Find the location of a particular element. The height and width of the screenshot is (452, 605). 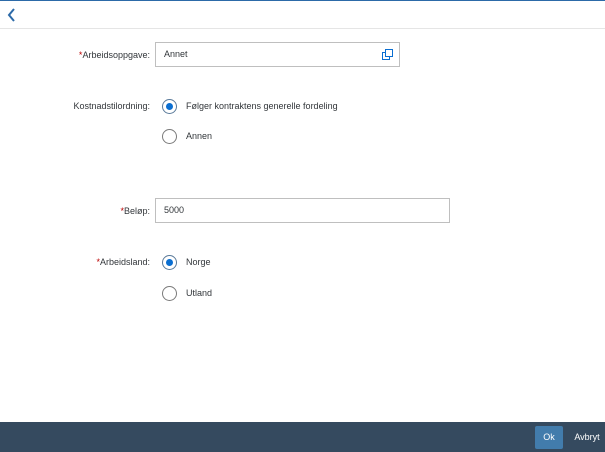

amount-label: *Beløp: is located at coordinates (75, 211).